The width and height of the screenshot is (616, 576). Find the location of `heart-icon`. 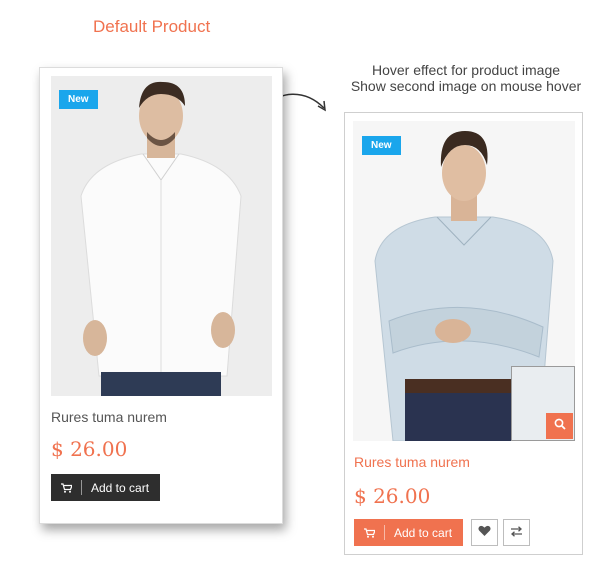

heart-icon is located at coordinates (484, 533).